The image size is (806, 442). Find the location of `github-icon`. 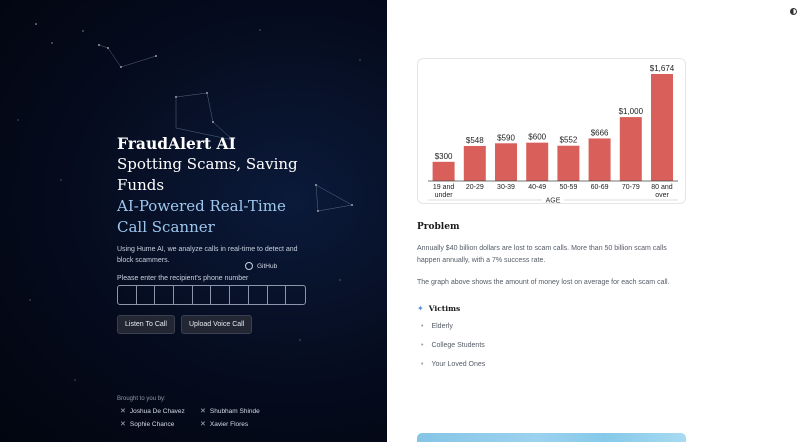

github-icon is located at coordinates (249, 266).